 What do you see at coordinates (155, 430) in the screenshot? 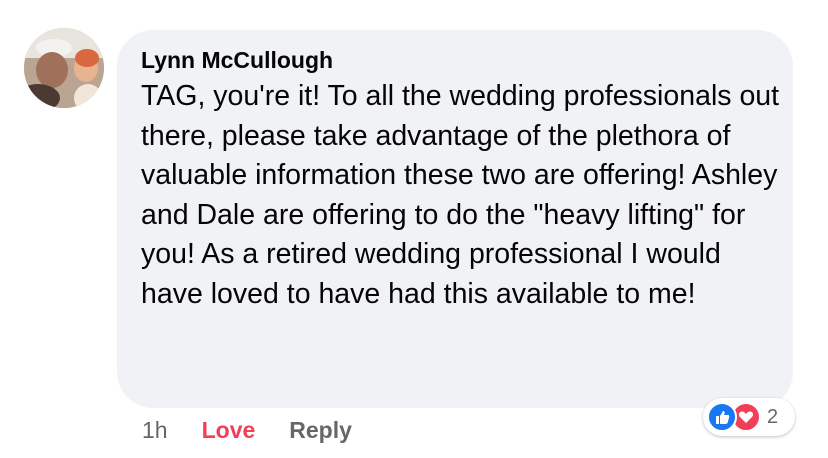
I see `comment-timestamp: 1h` at bounding box center [155, 430].